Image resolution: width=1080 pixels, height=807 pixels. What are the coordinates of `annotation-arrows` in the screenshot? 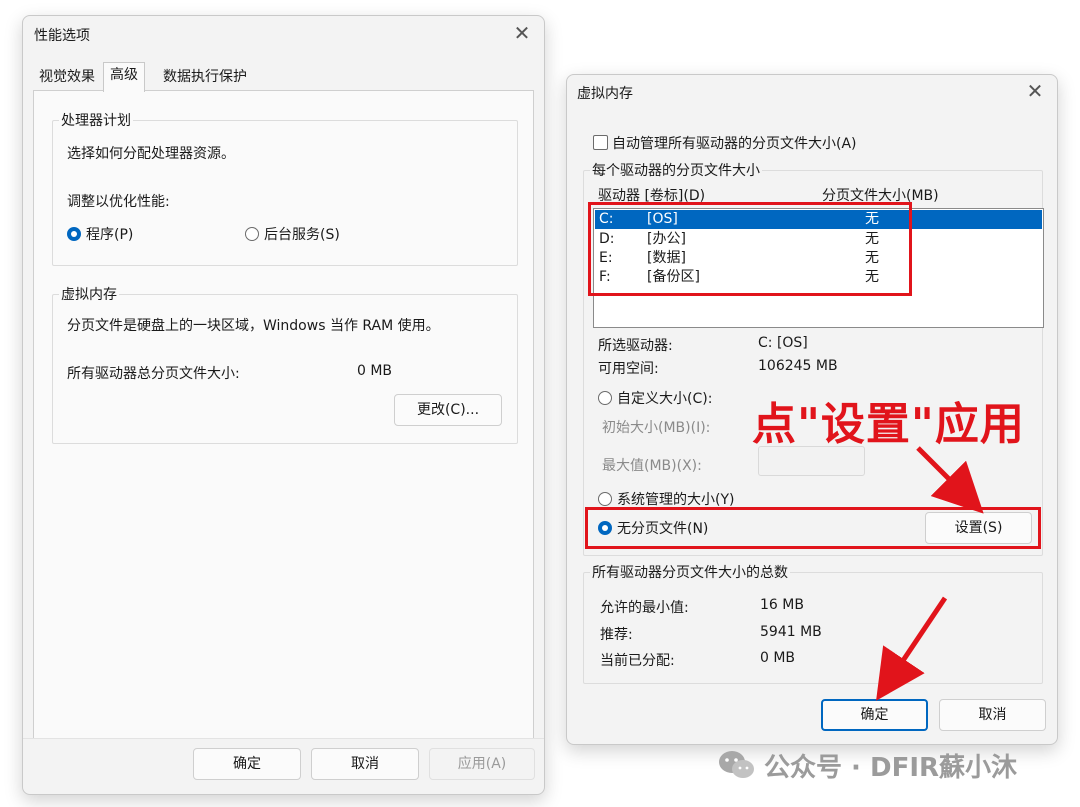 It's located at (930, 573).